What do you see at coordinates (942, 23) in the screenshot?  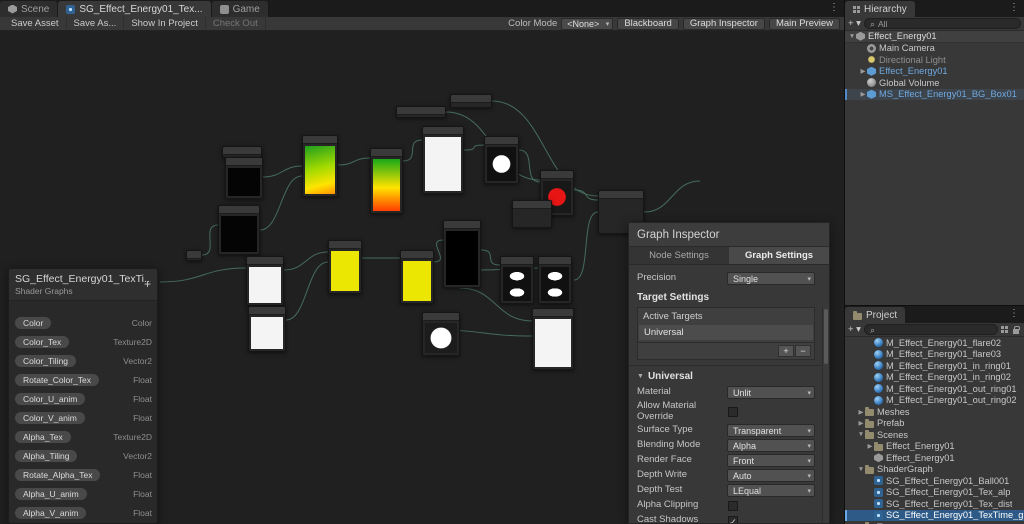 I see `hierarchy-search-input: ⌕ All` at bounding box center [942, 23].